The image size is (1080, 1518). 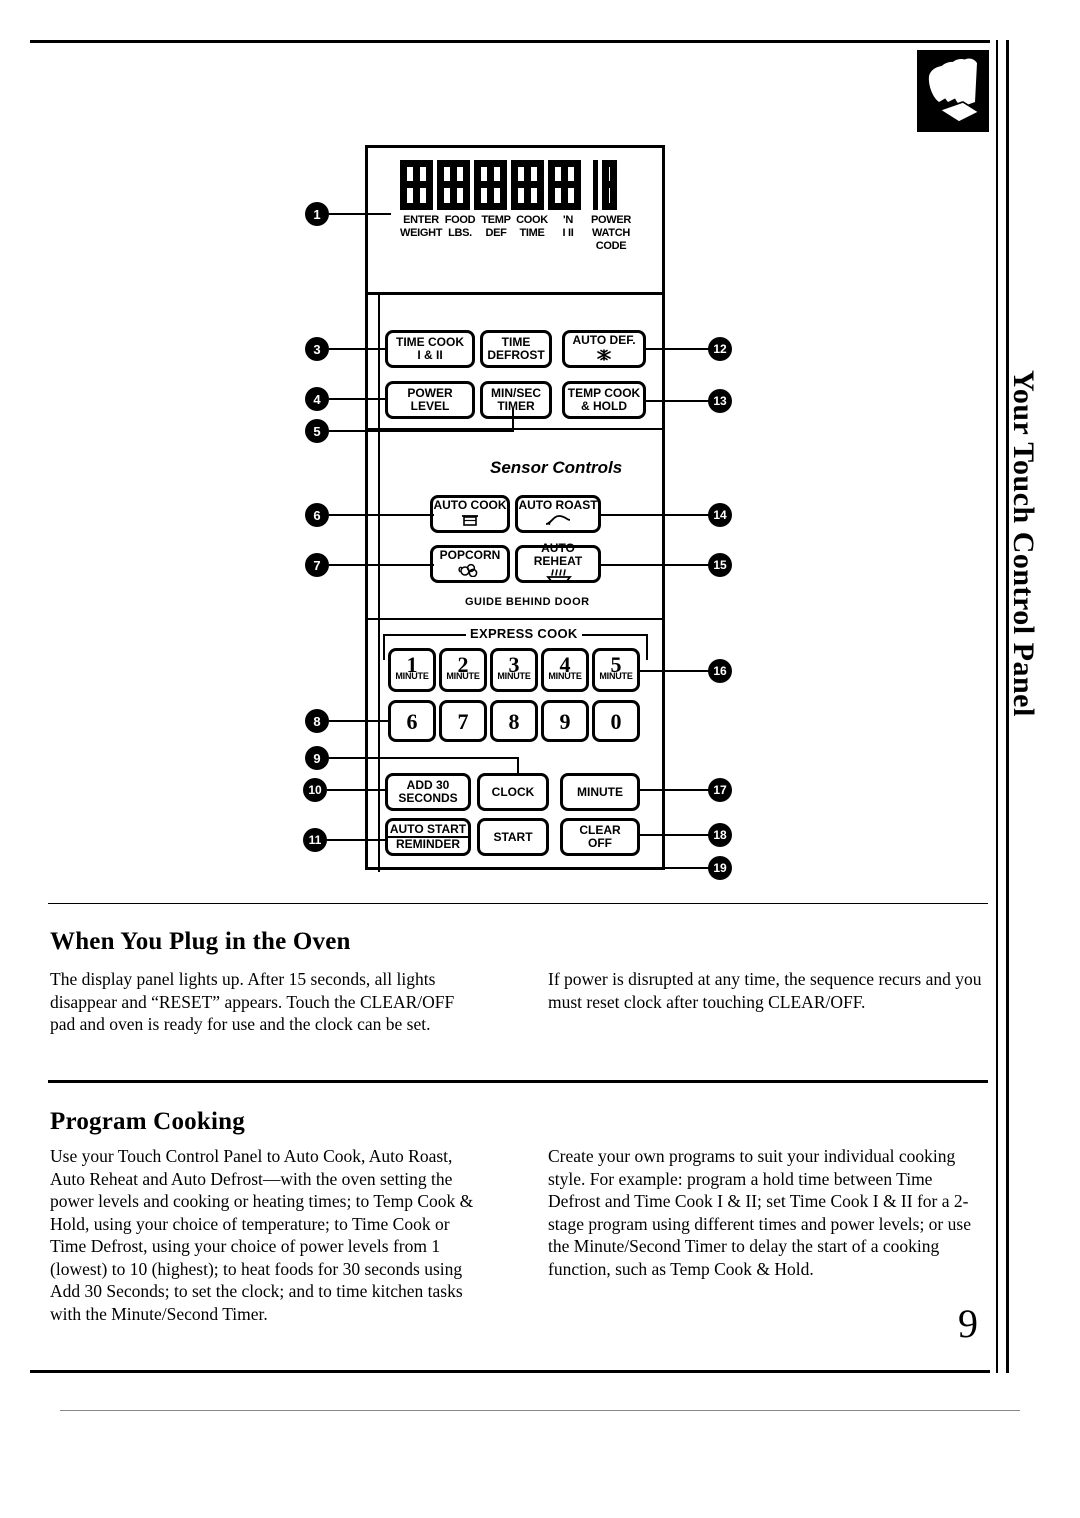 I want to click on display-digit-power, so click(x=605, y=185).